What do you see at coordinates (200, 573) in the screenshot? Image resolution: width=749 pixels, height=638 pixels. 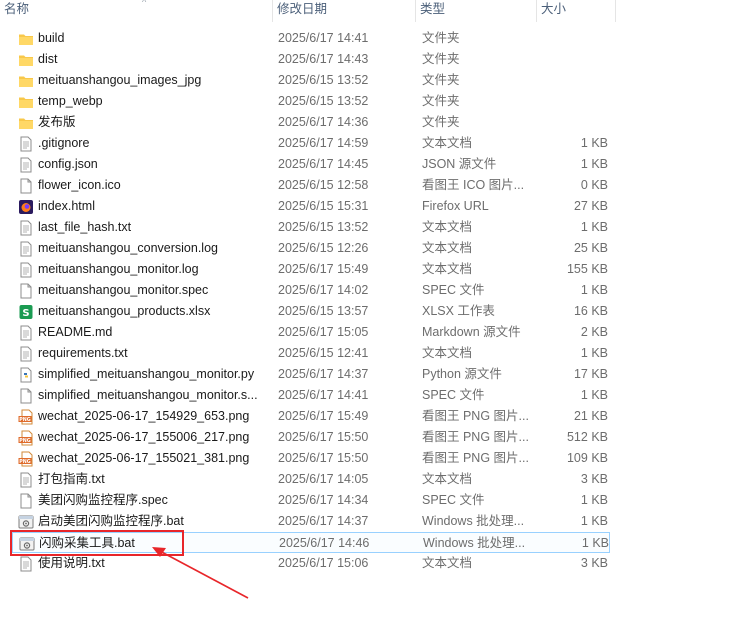 I see `annotation-arrow-icon` at bounding box center [200, 573].